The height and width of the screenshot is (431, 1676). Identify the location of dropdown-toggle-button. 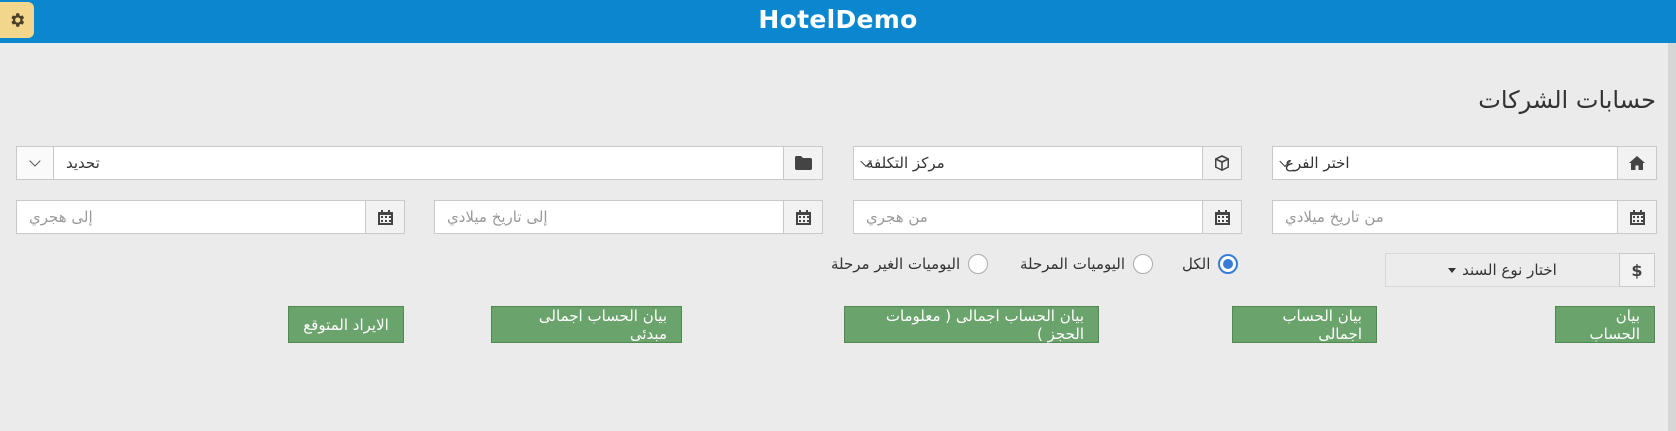
(35, 163).